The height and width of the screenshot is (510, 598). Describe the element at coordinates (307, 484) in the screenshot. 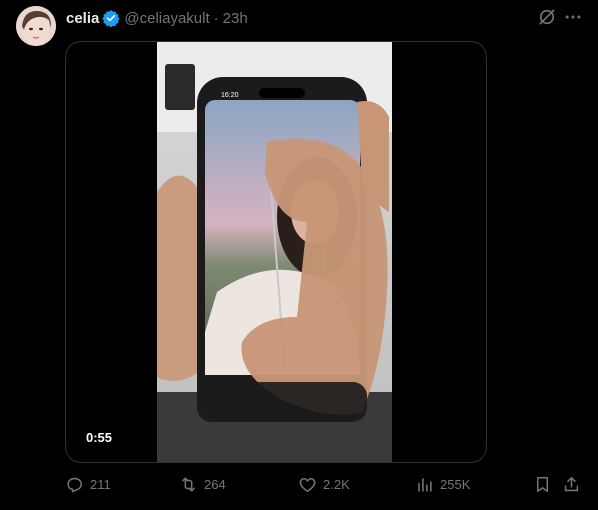

I see `heart-icon` at that location.